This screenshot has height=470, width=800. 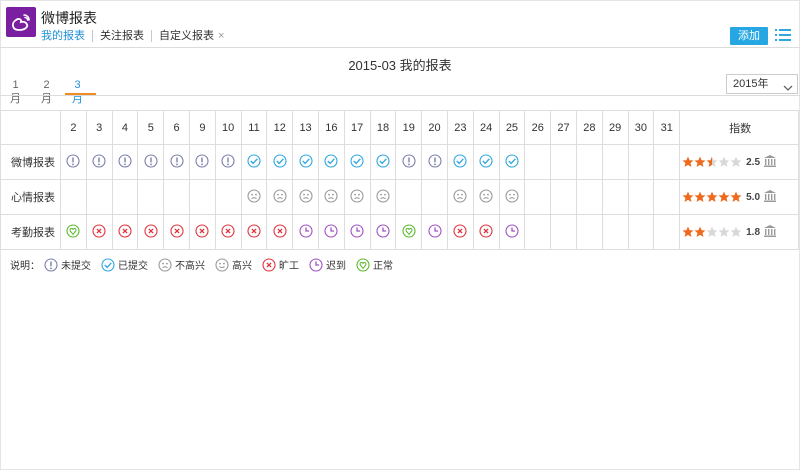 I want to click on legend-title: 说明：, so click(x=25, y=266).